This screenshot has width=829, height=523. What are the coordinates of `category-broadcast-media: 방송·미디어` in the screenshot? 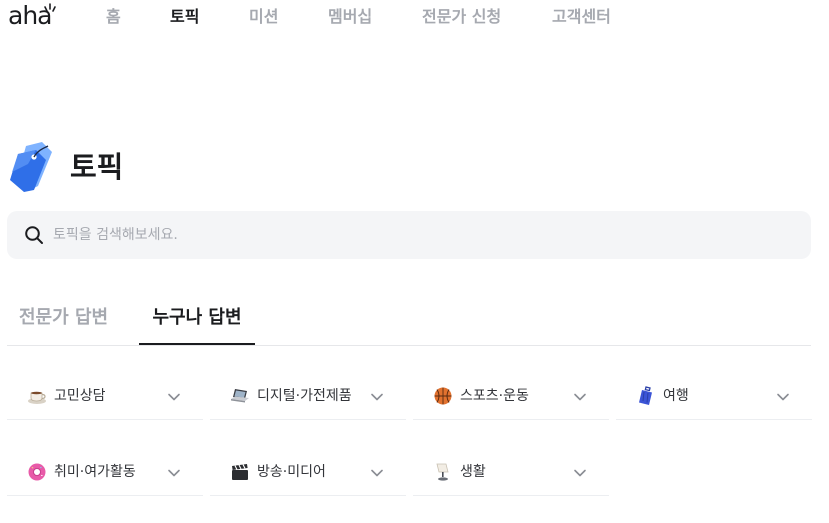 It's located at (308, 474).